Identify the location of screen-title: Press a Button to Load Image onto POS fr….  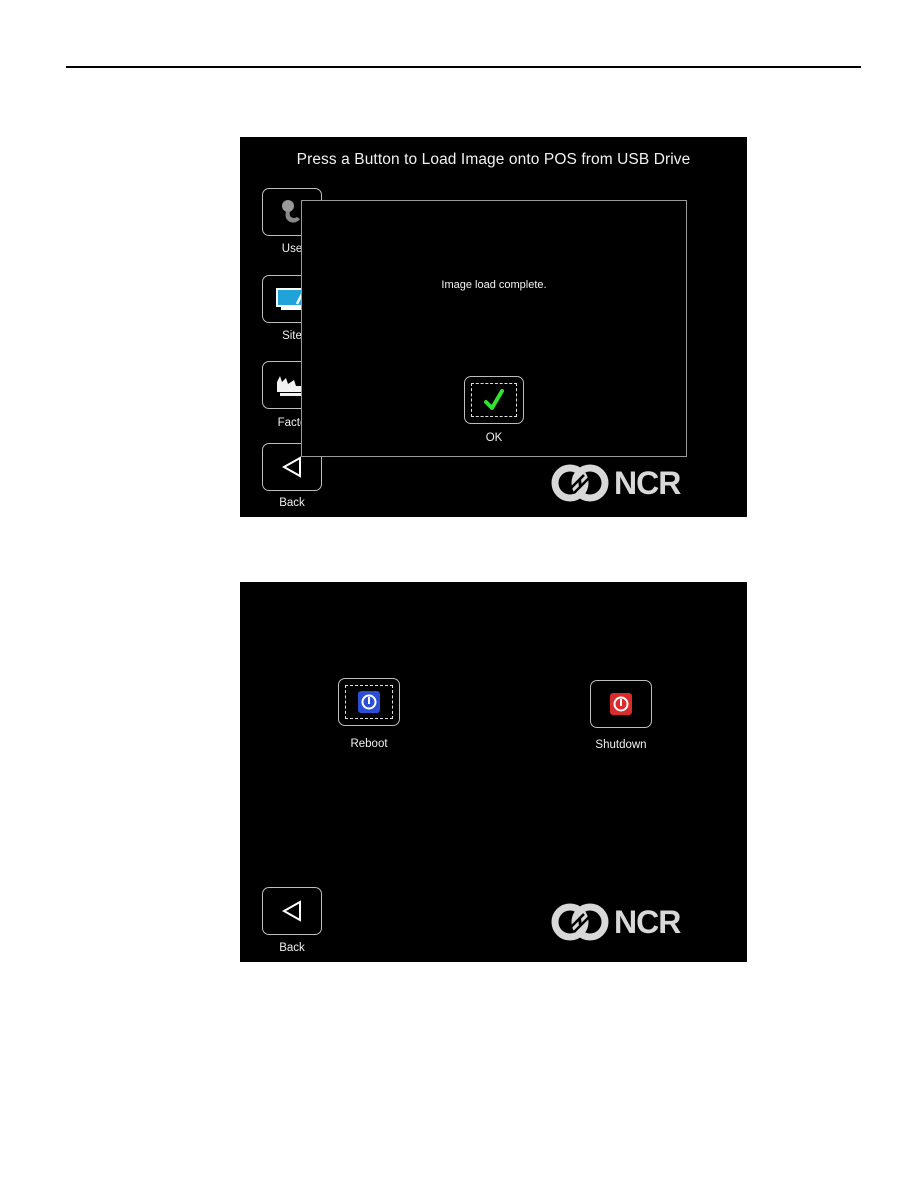
(493, 159).